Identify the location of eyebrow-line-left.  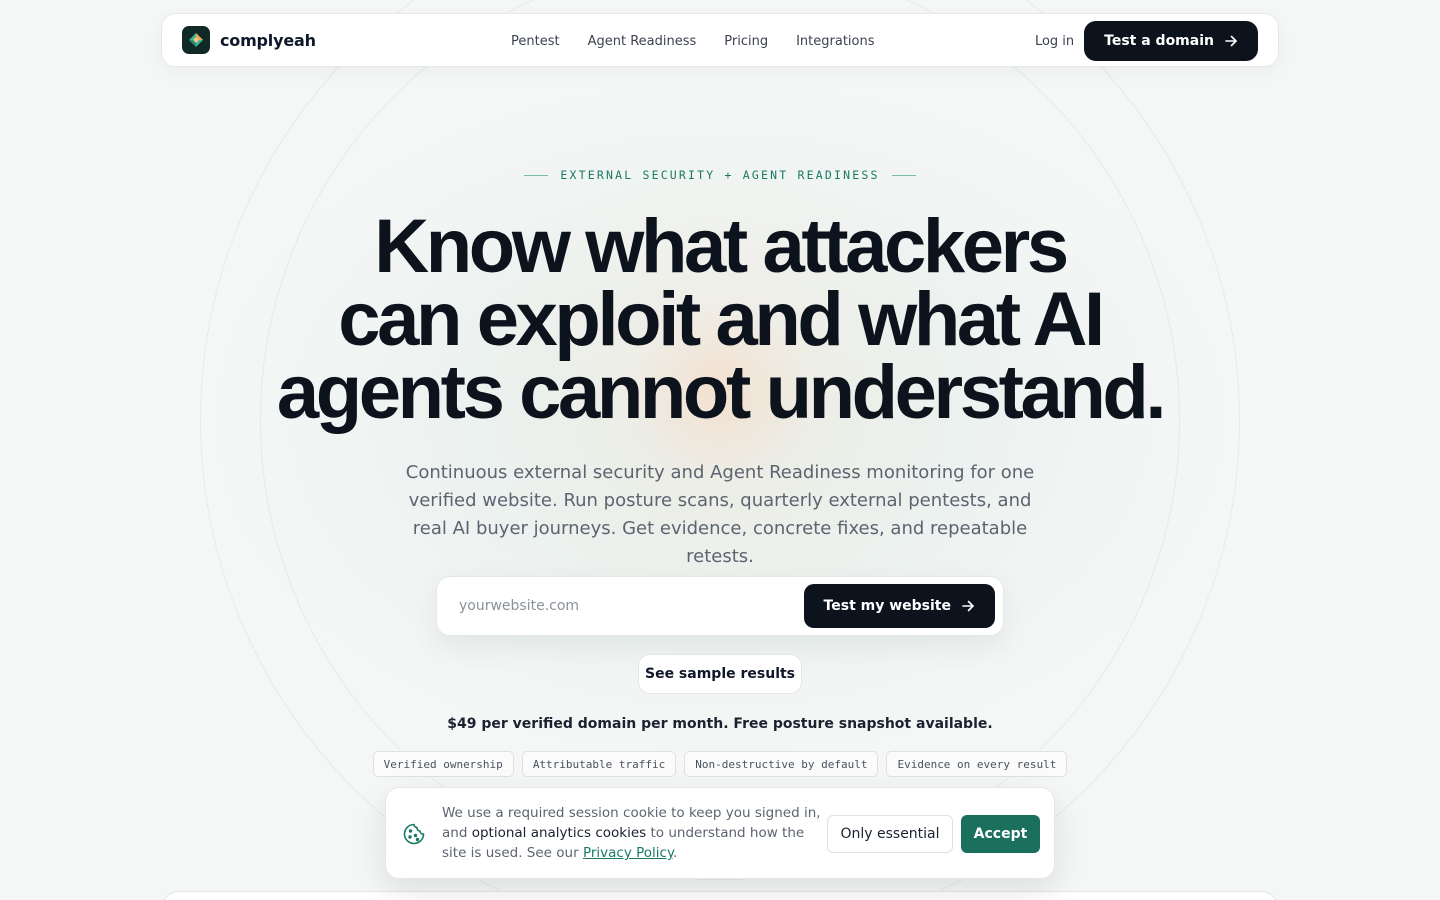
(536, 175).